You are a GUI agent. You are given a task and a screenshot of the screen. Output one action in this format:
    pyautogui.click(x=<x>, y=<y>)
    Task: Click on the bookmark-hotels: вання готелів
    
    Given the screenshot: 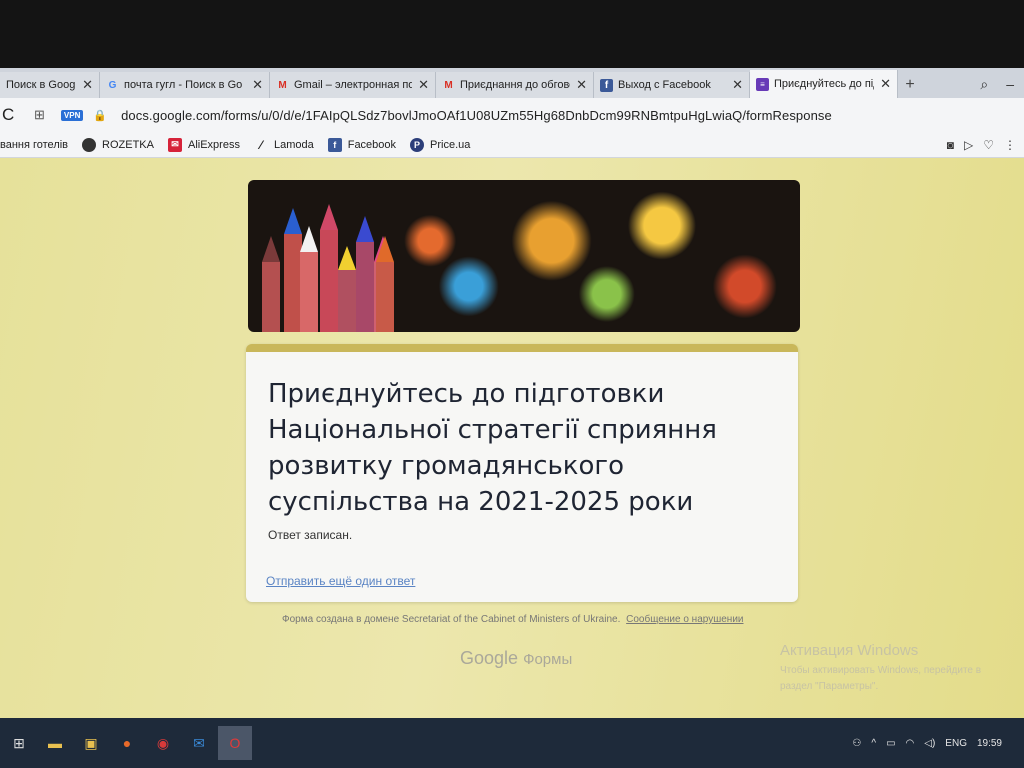 What is the action you would take?
    pyautogui.click(x=34, y=145)
    